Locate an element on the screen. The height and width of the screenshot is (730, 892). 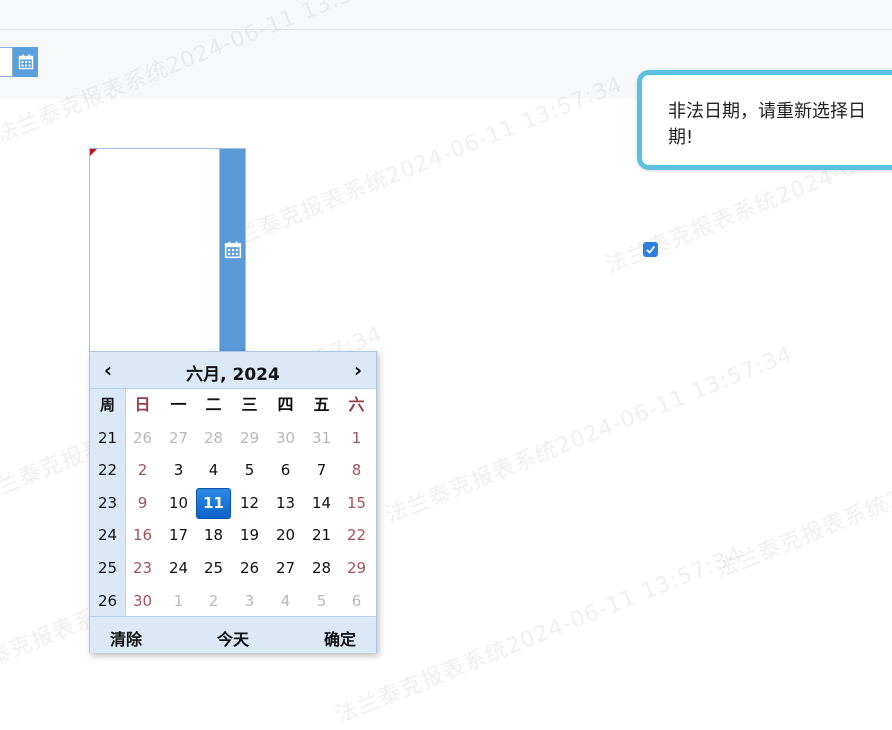
weekday-header: 日 is located at coordinates (142, 404).